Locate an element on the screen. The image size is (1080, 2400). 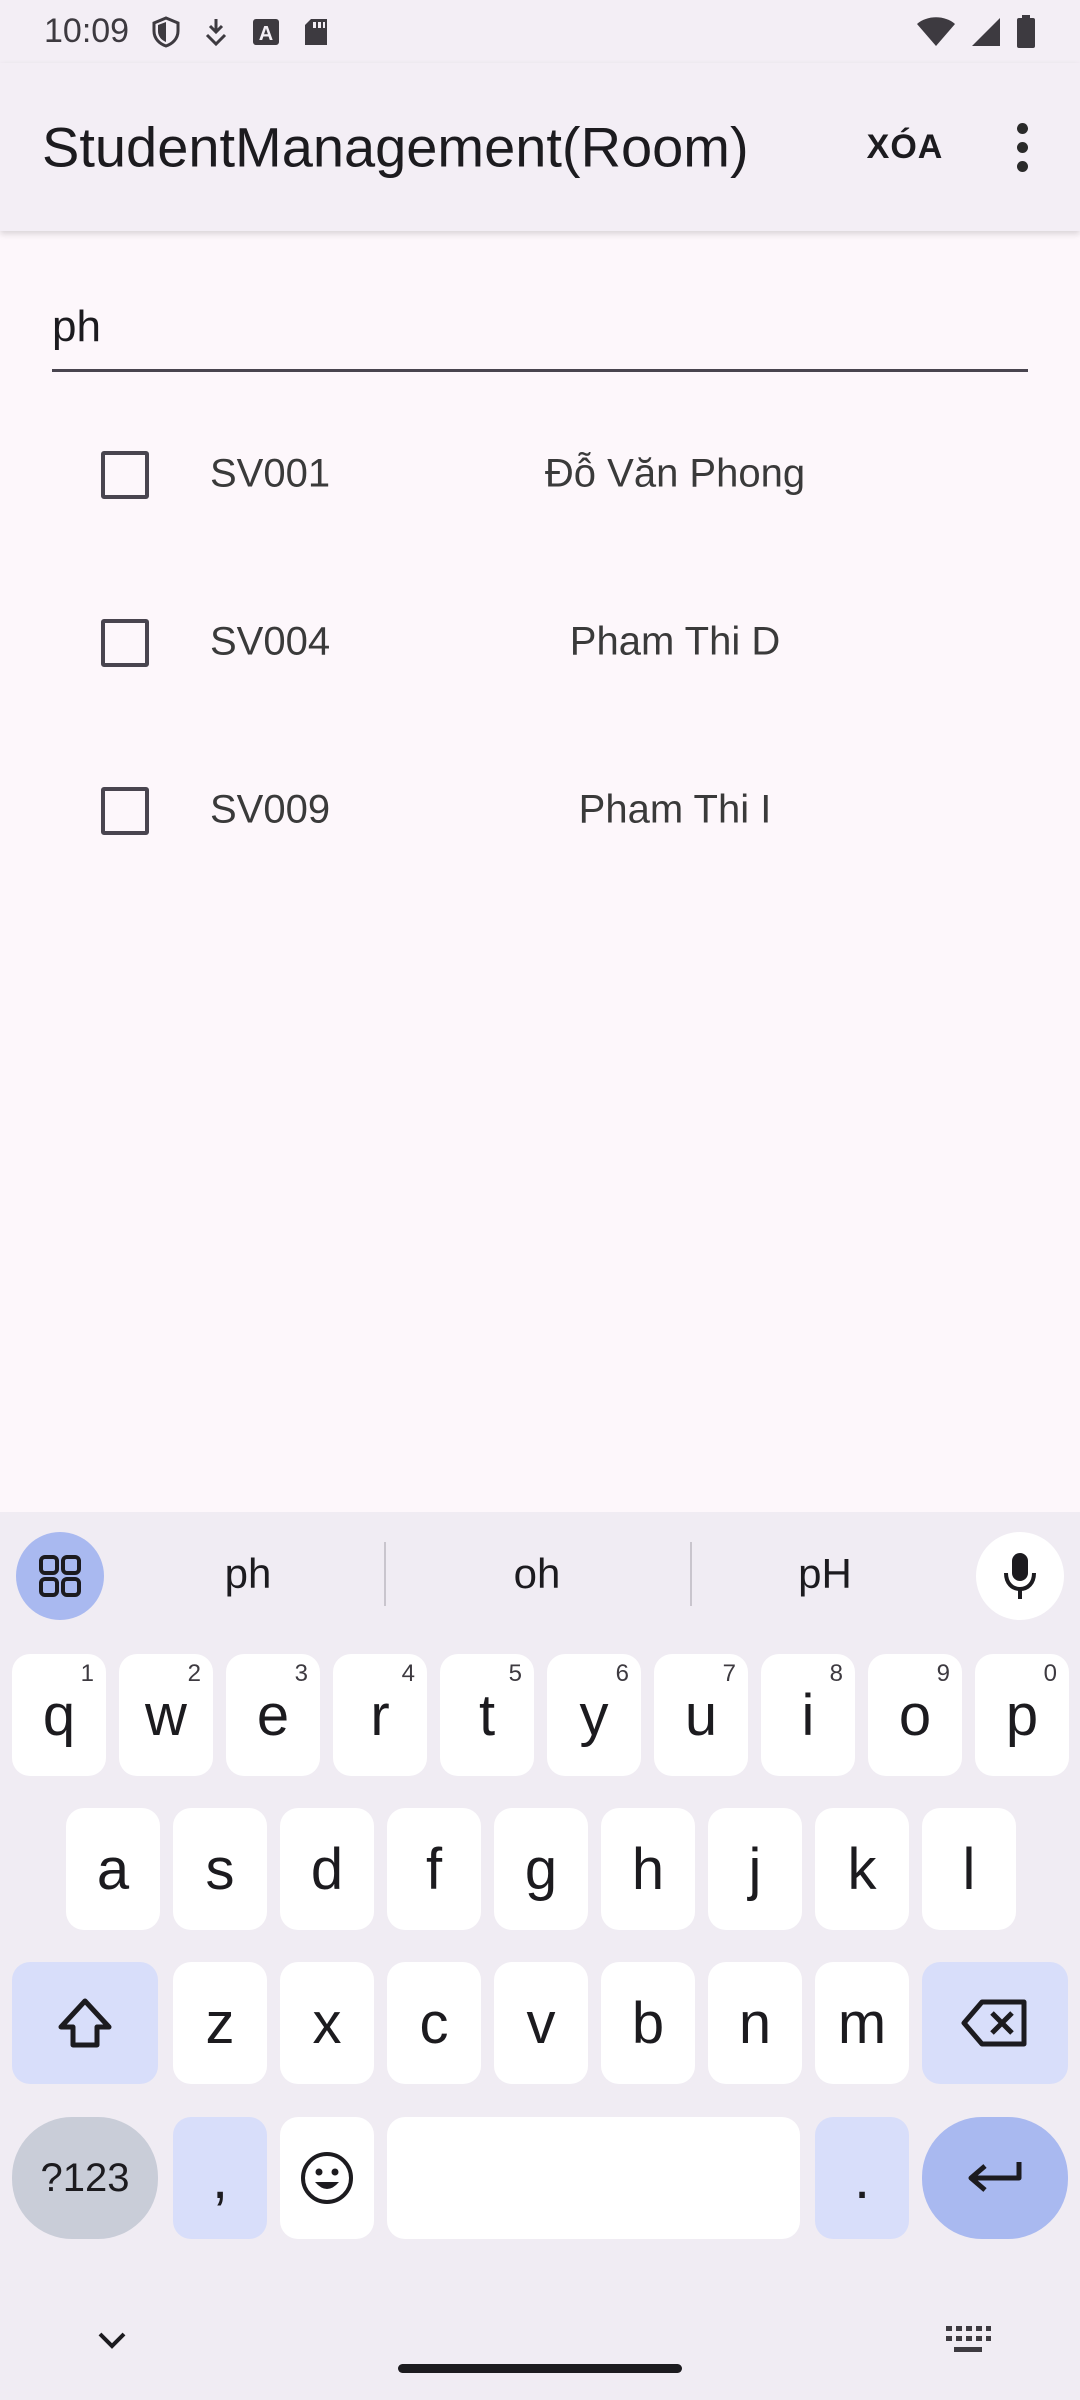
suggestion-bar: ph oh pH is located at coordinates (540, 1574).